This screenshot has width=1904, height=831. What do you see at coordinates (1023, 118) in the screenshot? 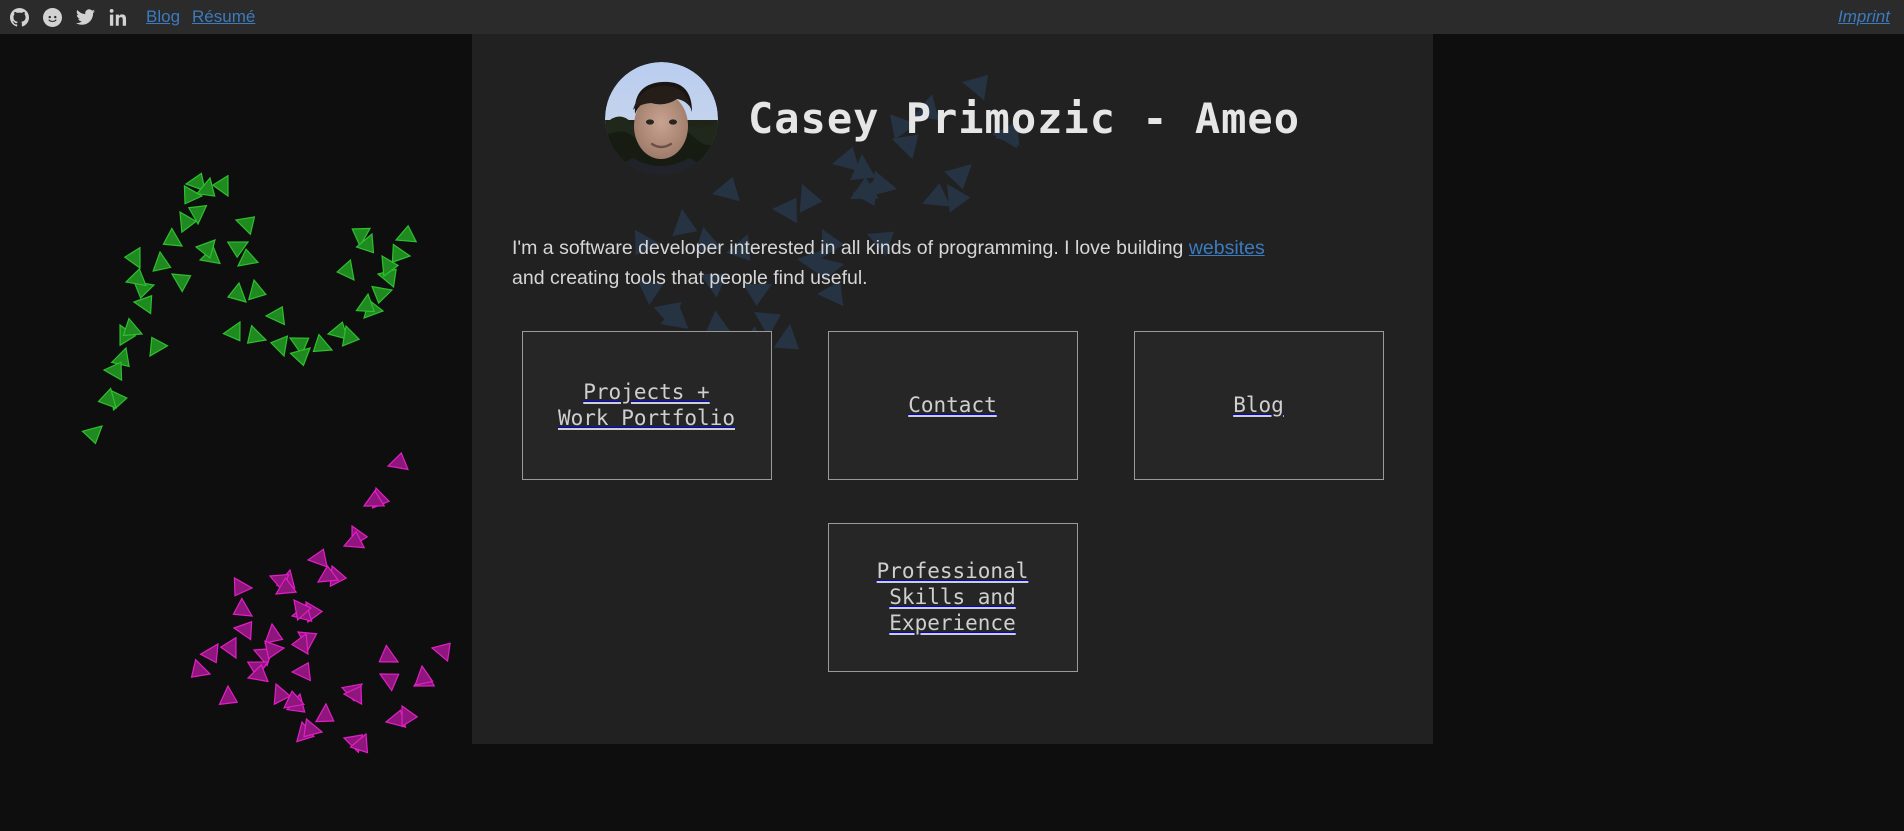
I see `page-title: Casey Primozic - Ameo` at bounding box center [1023, 118].